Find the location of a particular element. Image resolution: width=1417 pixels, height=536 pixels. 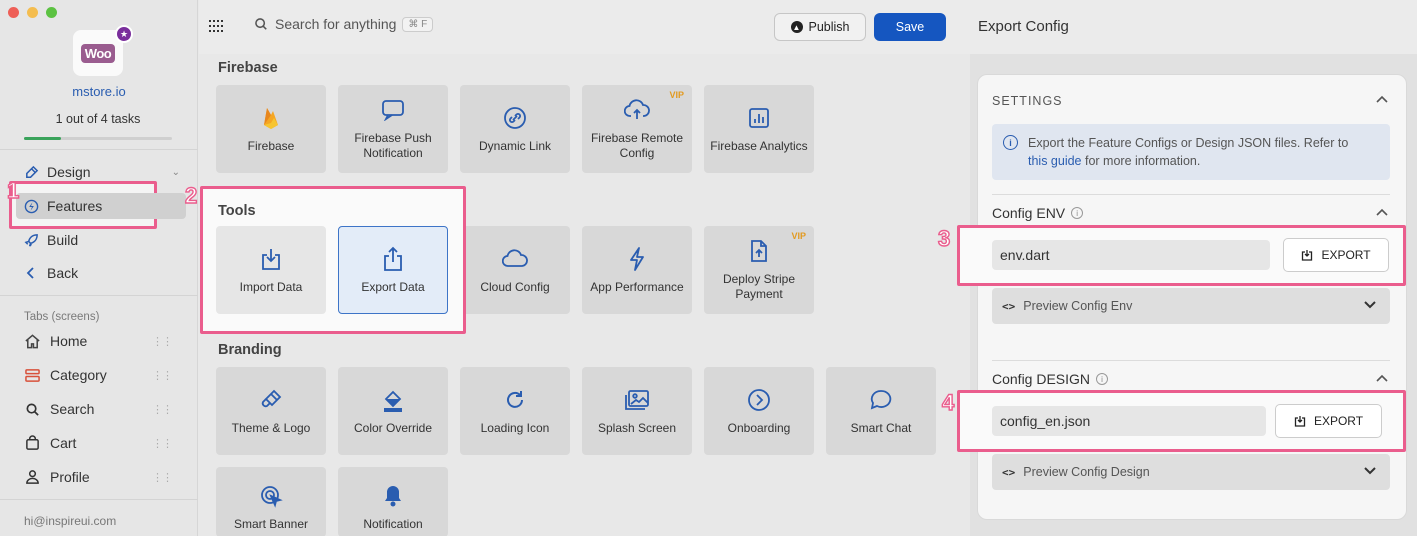

save-button: Save is located at coordinates (910, 27).